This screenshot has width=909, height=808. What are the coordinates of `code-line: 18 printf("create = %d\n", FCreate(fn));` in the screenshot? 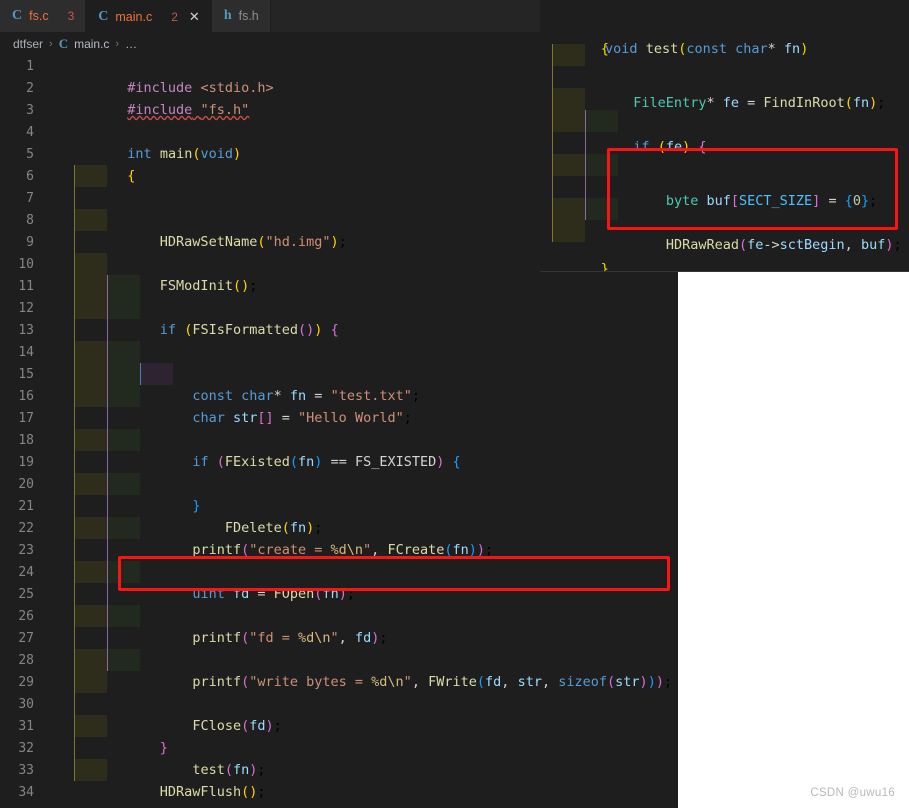 It's located at (339, 493).